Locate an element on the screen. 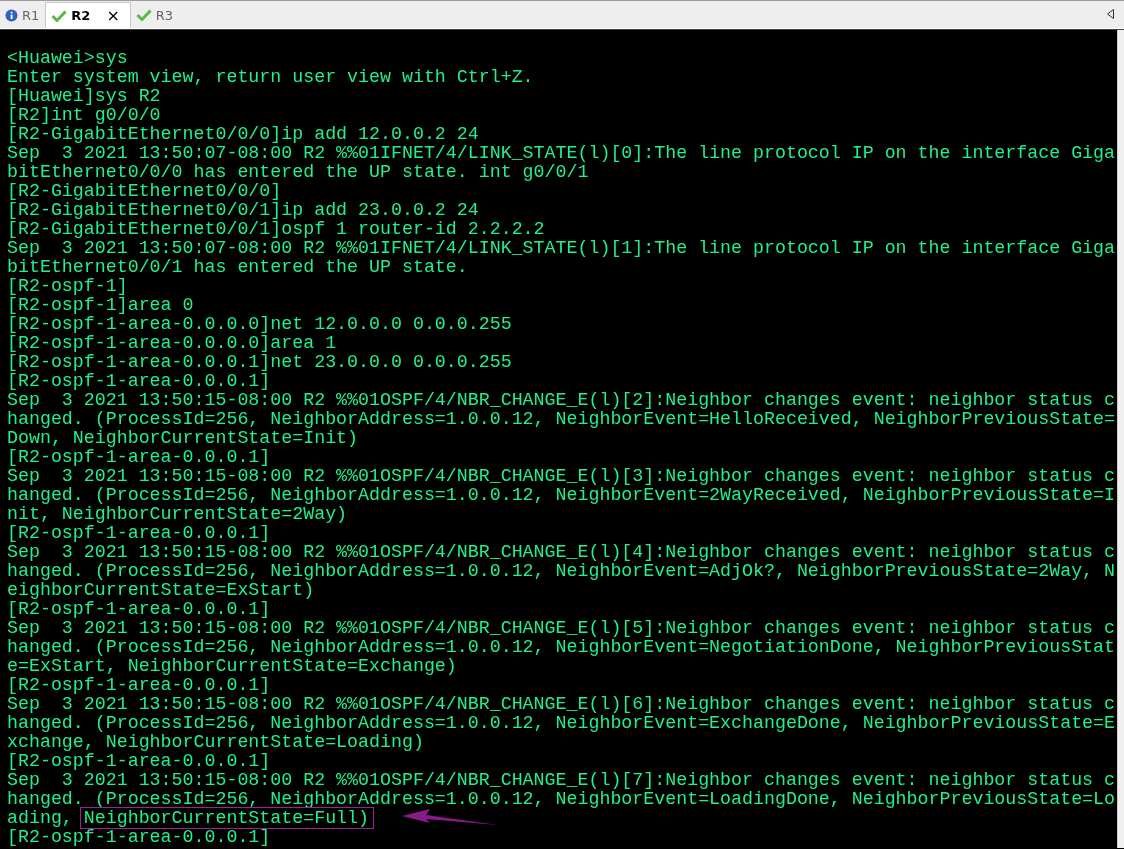  terminal-line: Sep 3 2021 13:50:15-08:00 R2 %%01OSPF/4/NBR_CHANGE_E(l)[6]:Neighbor changes event: neighbor status c is located at coordinates (562, 704).